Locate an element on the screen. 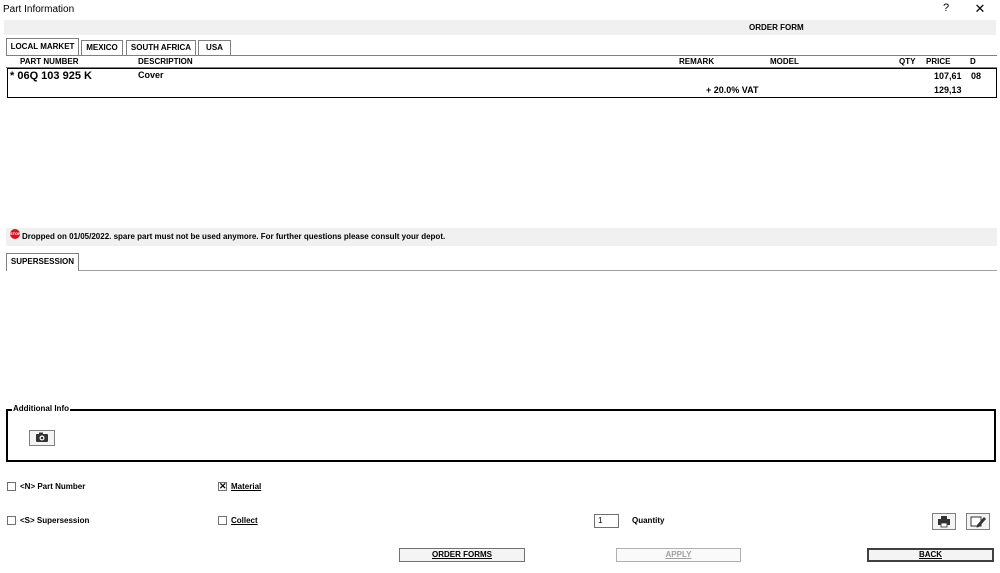  edit-icon is located at coordinates (978, 522).